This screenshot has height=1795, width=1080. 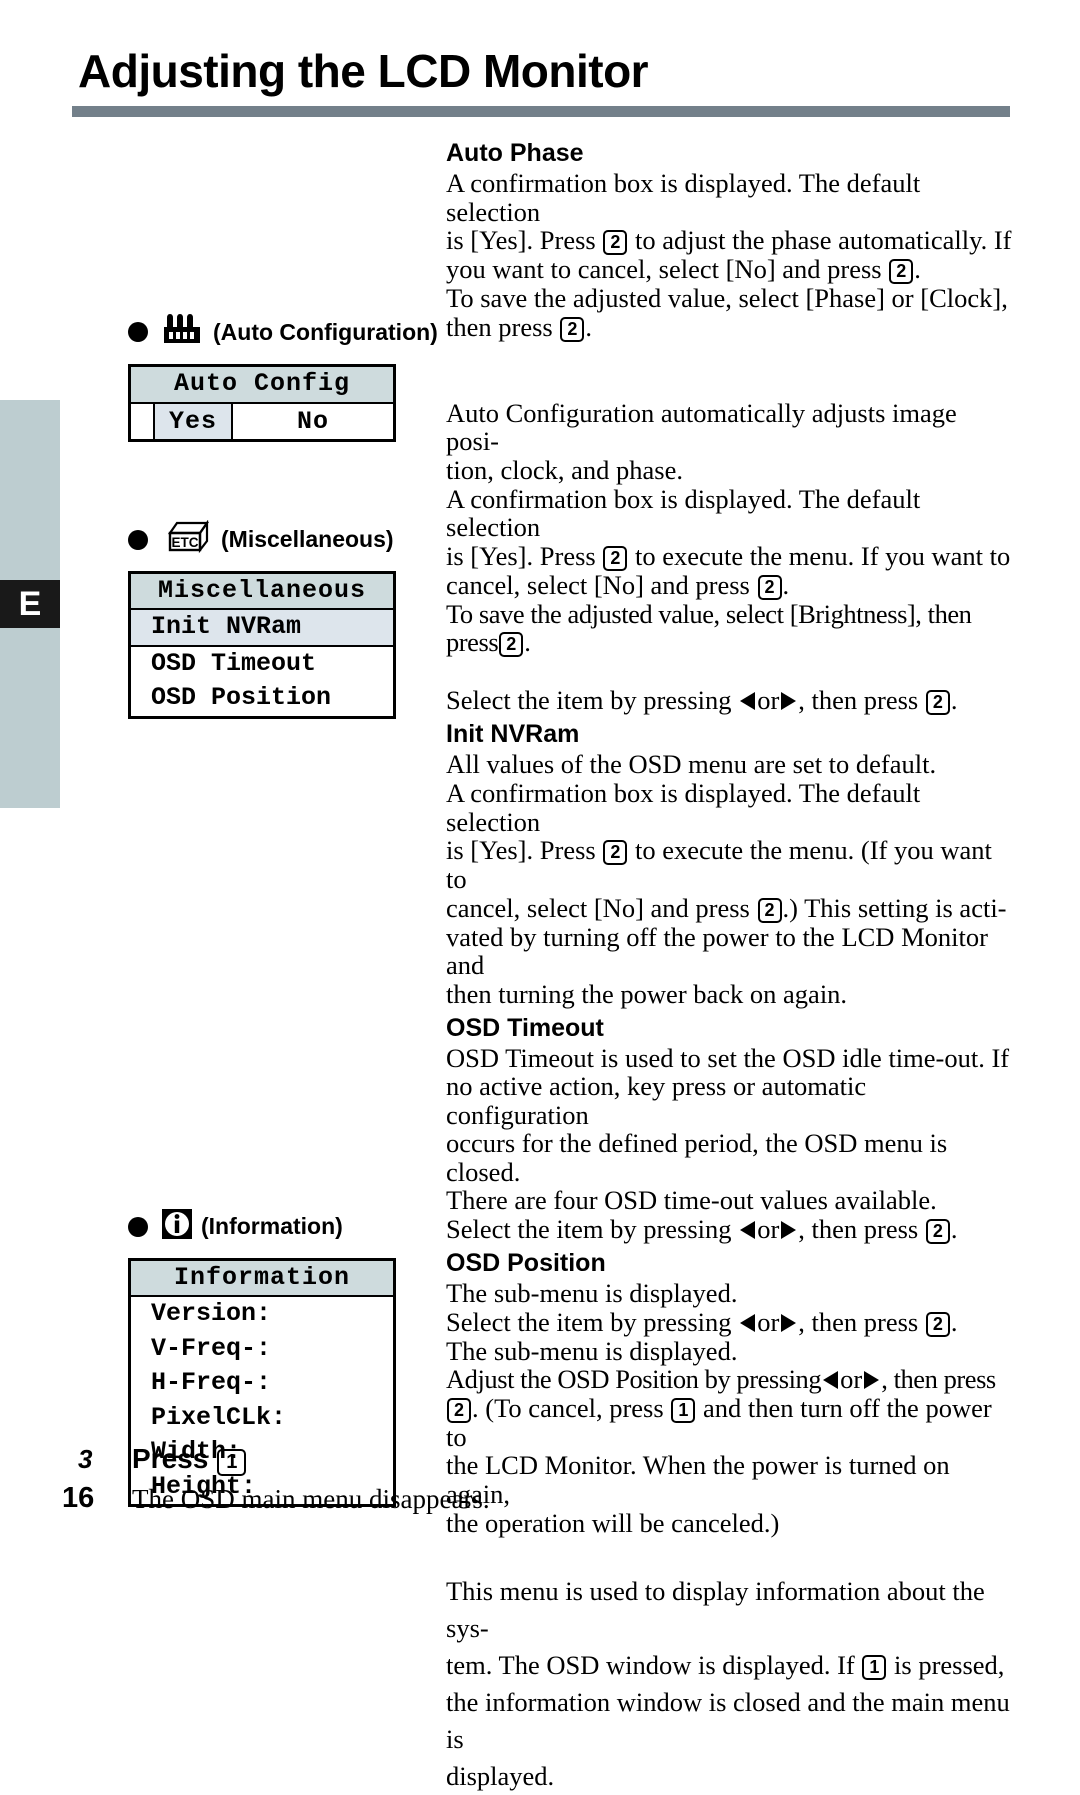 I want to click on osd-choice-blank-cell, so click(x=143, y=421).